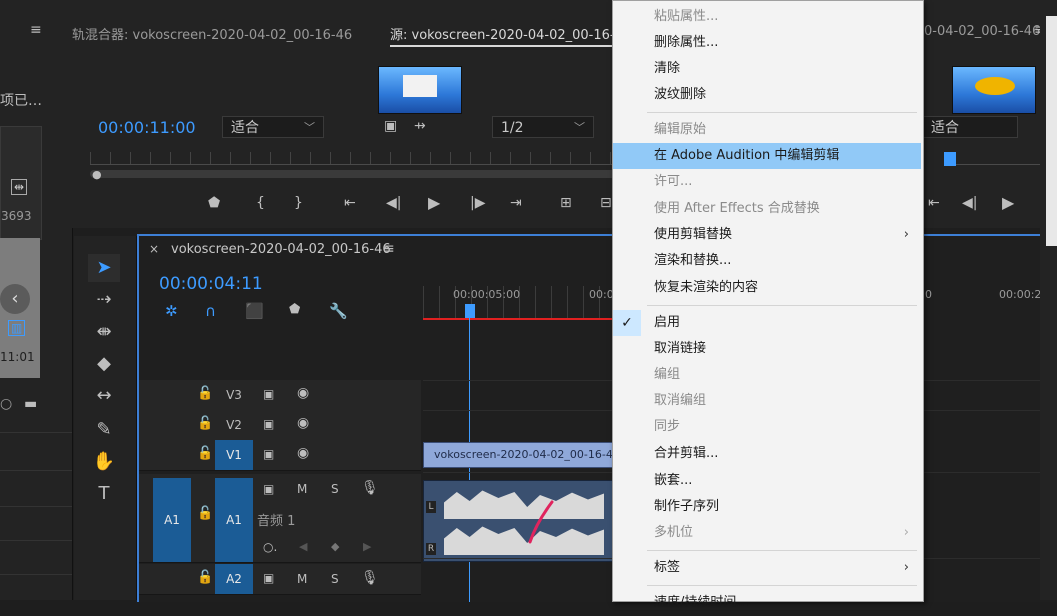 This screenshot has width=1057, height=616. Describe the element at coordinates (280, 518) in the screenshot. I see `track-header-a1: A1 🔓 A1 ▣ M S 🎙 音频 1 ○. ◀ ◆ ▶` at that location.